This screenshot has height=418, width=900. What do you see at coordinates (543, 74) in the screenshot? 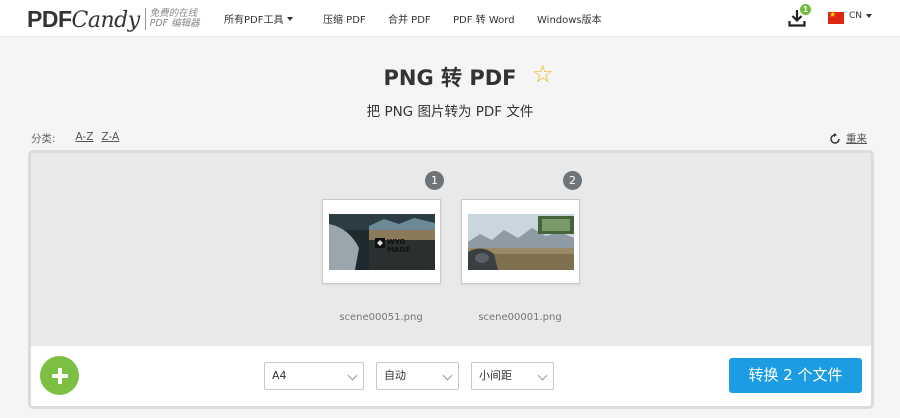
I see `star-outline-icon: ☆` at bounding box center [543, 74].